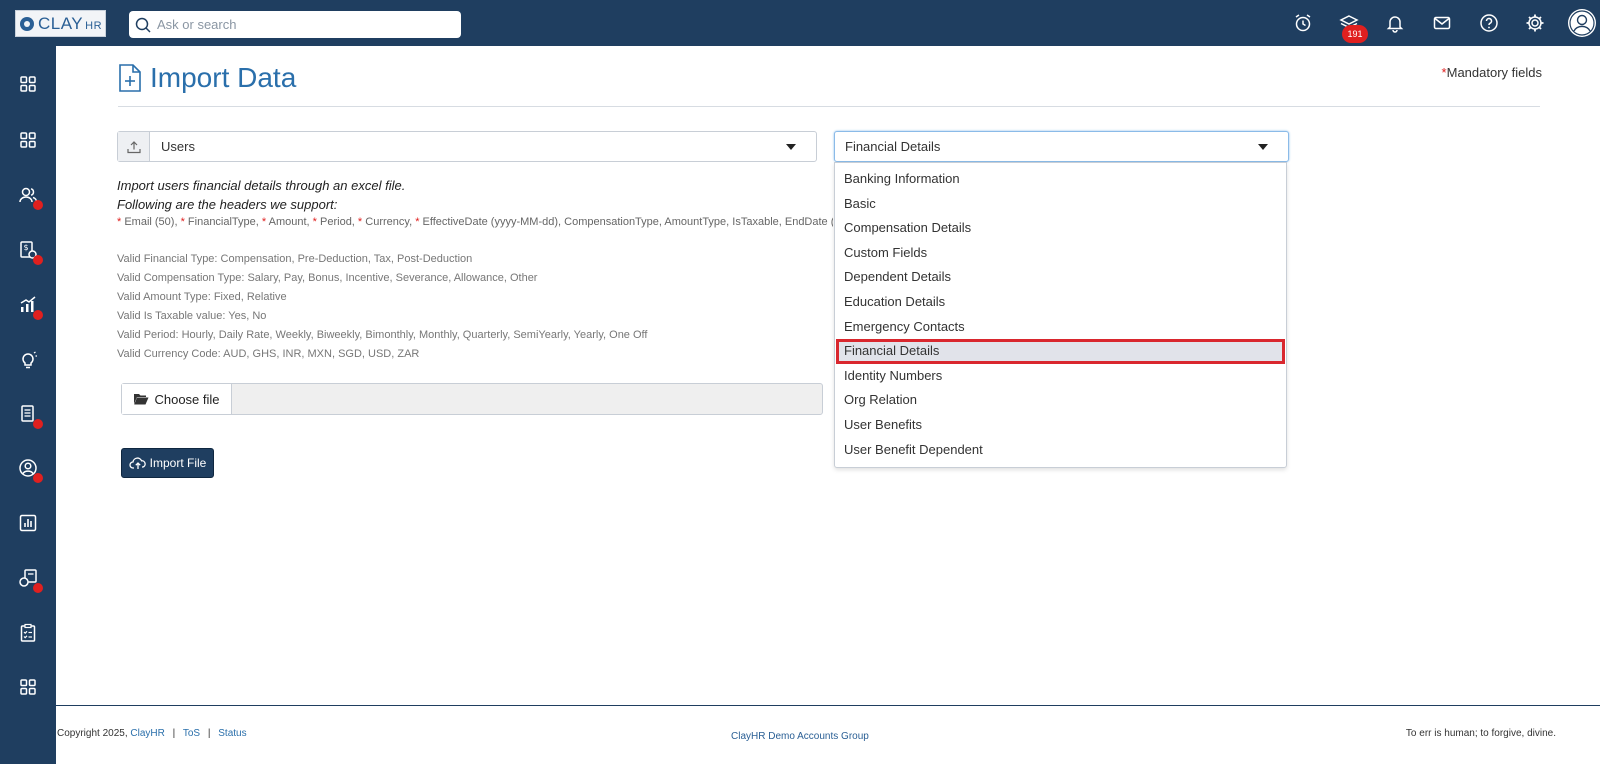 This screenshot has height=764, width=1600. Describe the element at coordinates (134, 146) in the screenshot. I see `upload-icon` at that location.